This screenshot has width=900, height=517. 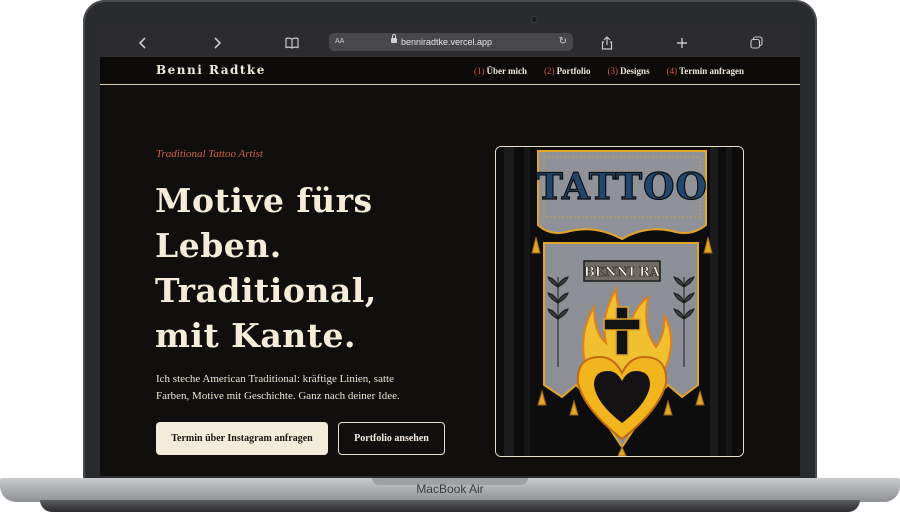 What do you see at coordinates (394, 38) in the screenshot?
I see `lock-icon` at bounding box center [394, 38].